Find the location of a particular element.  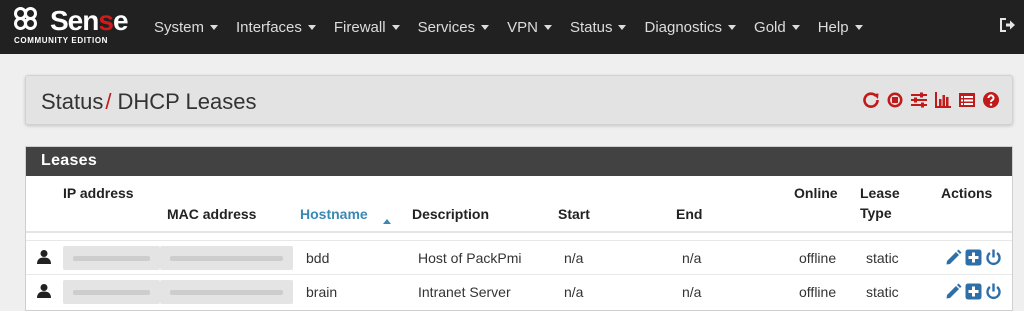

breadcrumb: Status/DHCP Leases is located at coordinates (149, 102).